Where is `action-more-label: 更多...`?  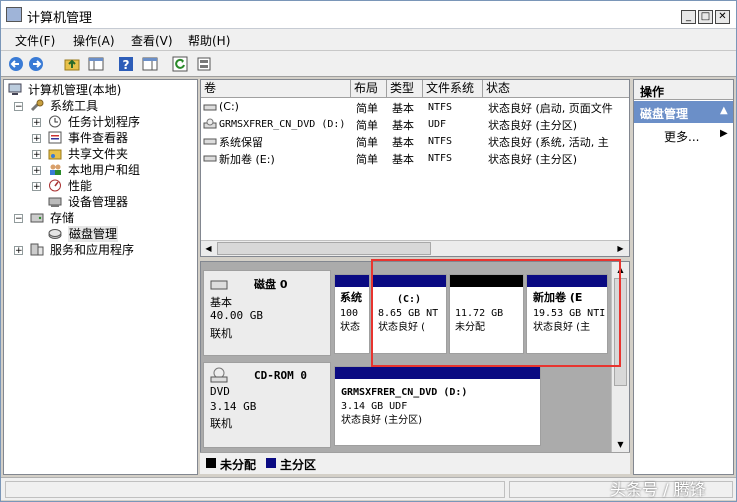
action-more-label: 更多... is located at coordinates (682, 137).